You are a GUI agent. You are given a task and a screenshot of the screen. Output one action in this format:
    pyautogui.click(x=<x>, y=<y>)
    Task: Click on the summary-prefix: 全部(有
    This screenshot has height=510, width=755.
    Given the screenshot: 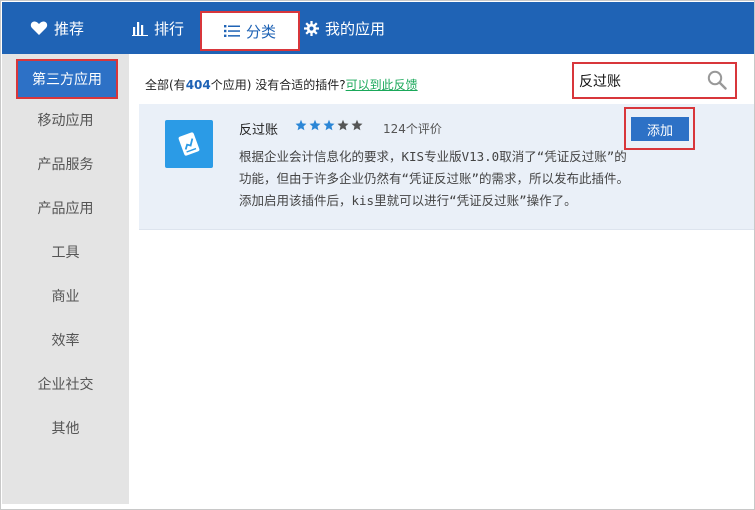 What is the action you would take?
    pyautogui.click(x=165, y=85)
    